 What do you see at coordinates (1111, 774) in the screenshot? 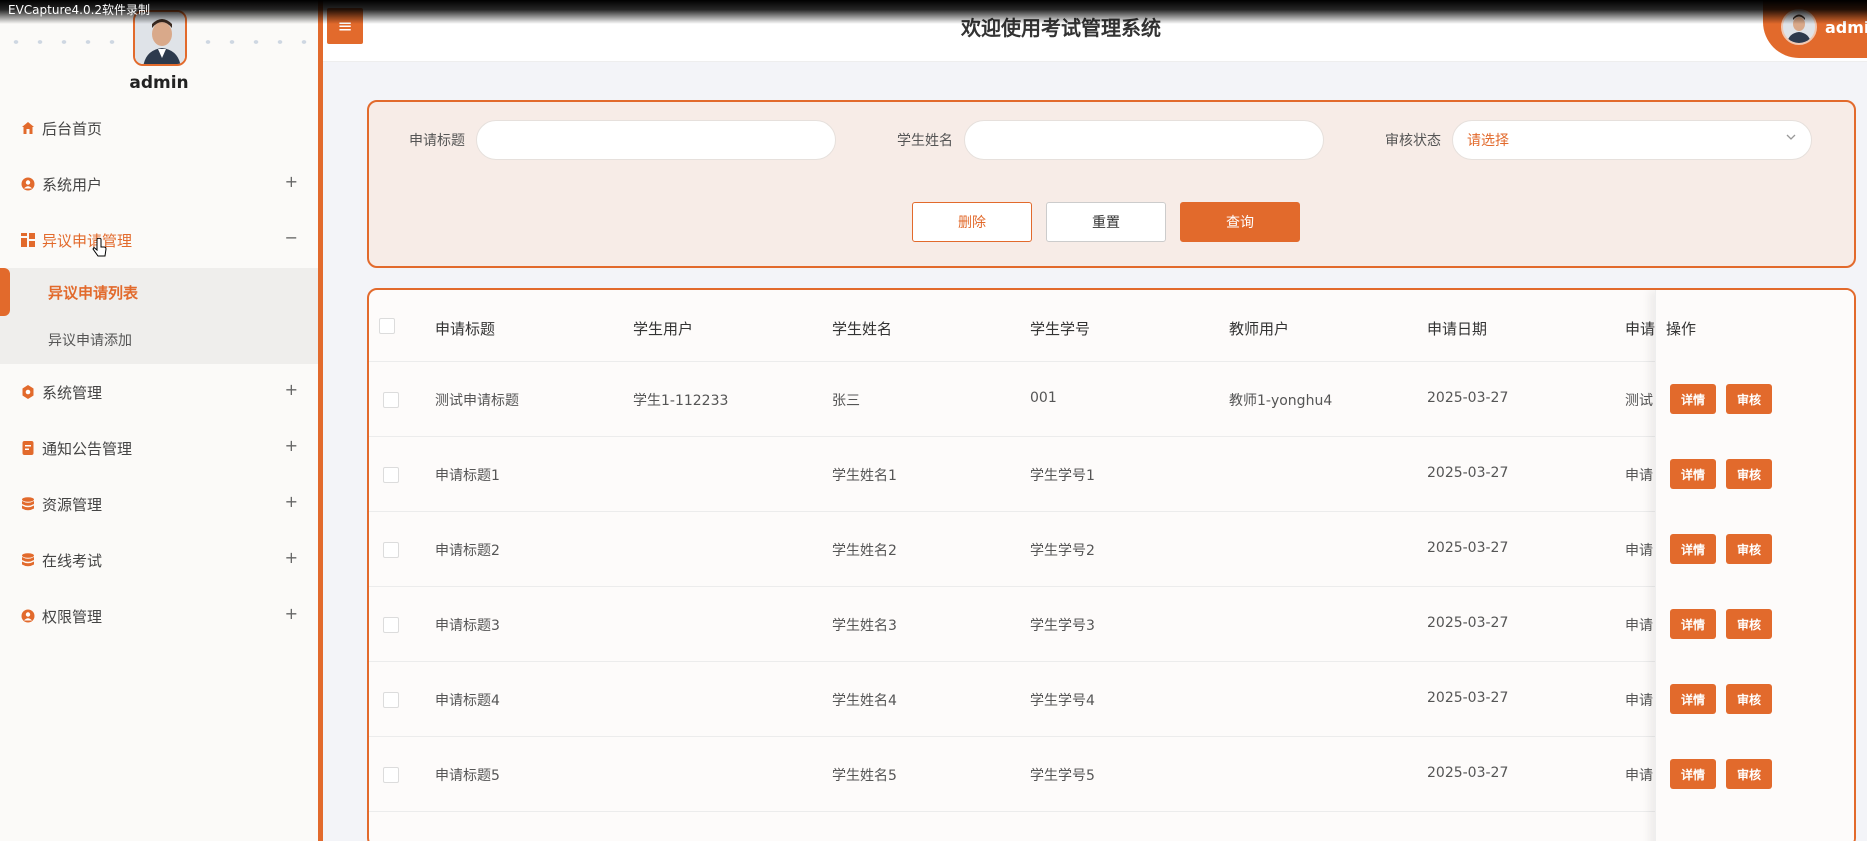
I see `table-row: 申请标题5 学生姓名5 学生学号5 2025-03-27 申请` at bounding box center [1111, 774].